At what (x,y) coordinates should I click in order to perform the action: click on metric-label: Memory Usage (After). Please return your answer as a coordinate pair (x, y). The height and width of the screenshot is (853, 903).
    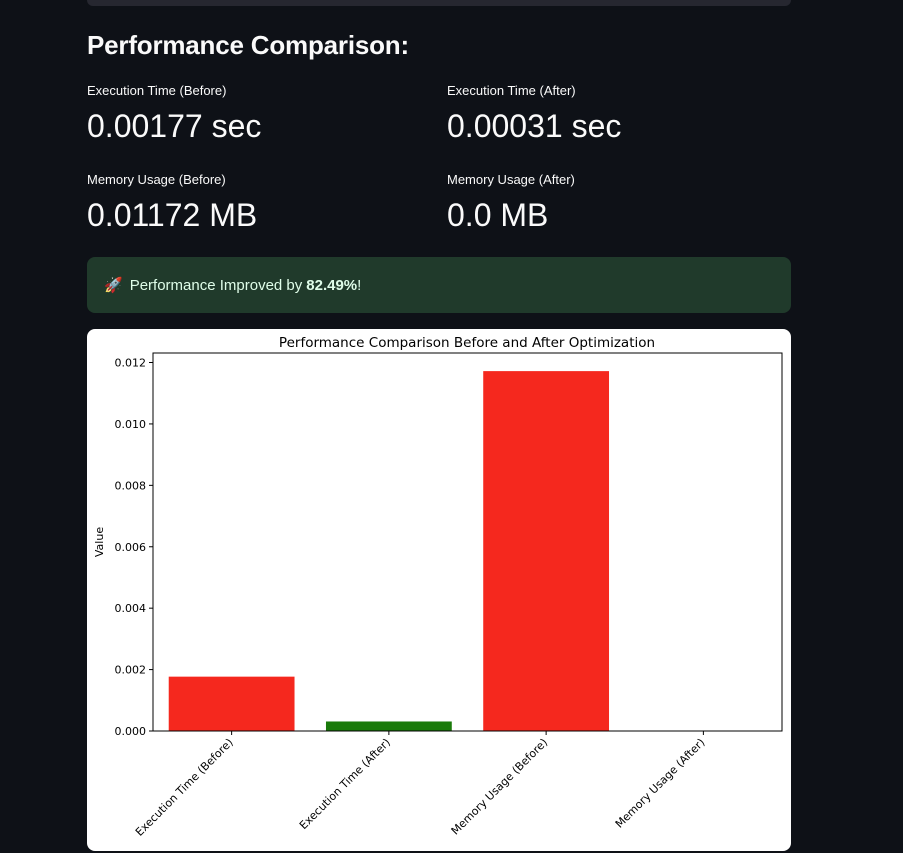
    Looking at the image, I should click on (511, 179).